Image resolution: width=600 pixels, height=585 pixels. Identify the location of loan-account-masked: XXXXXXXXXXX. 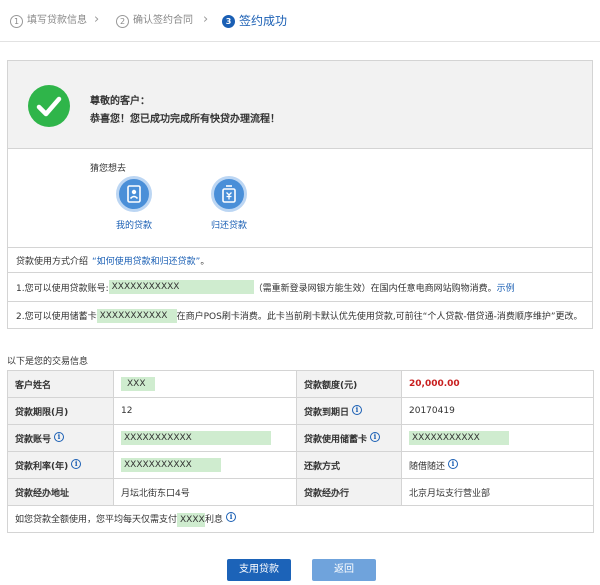
(181, 287).